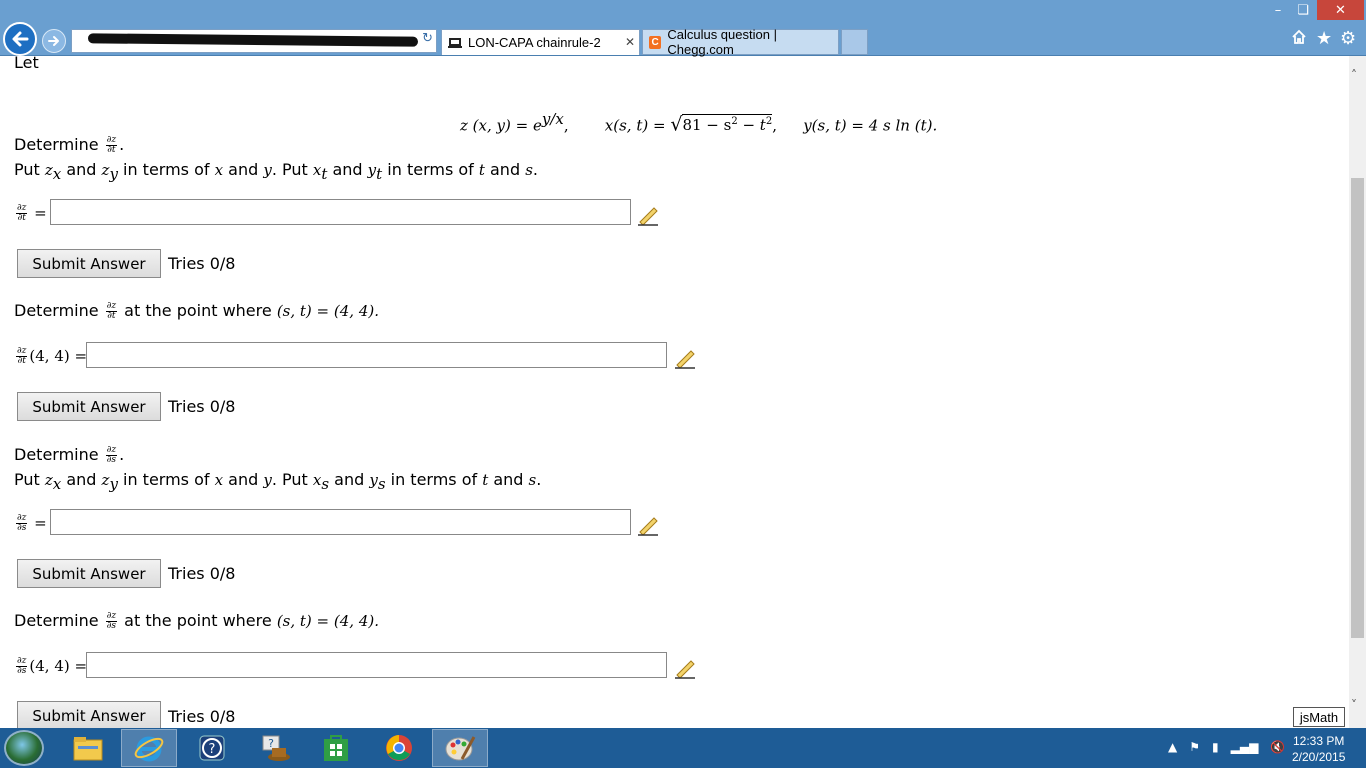 Image resolution: width=1366 pixels, height=768 pixels. Describe the element at coordinates (870, 125) in the screenshot. I see `y-definition: y(s, t) = 4 s ln (t).` at that location.